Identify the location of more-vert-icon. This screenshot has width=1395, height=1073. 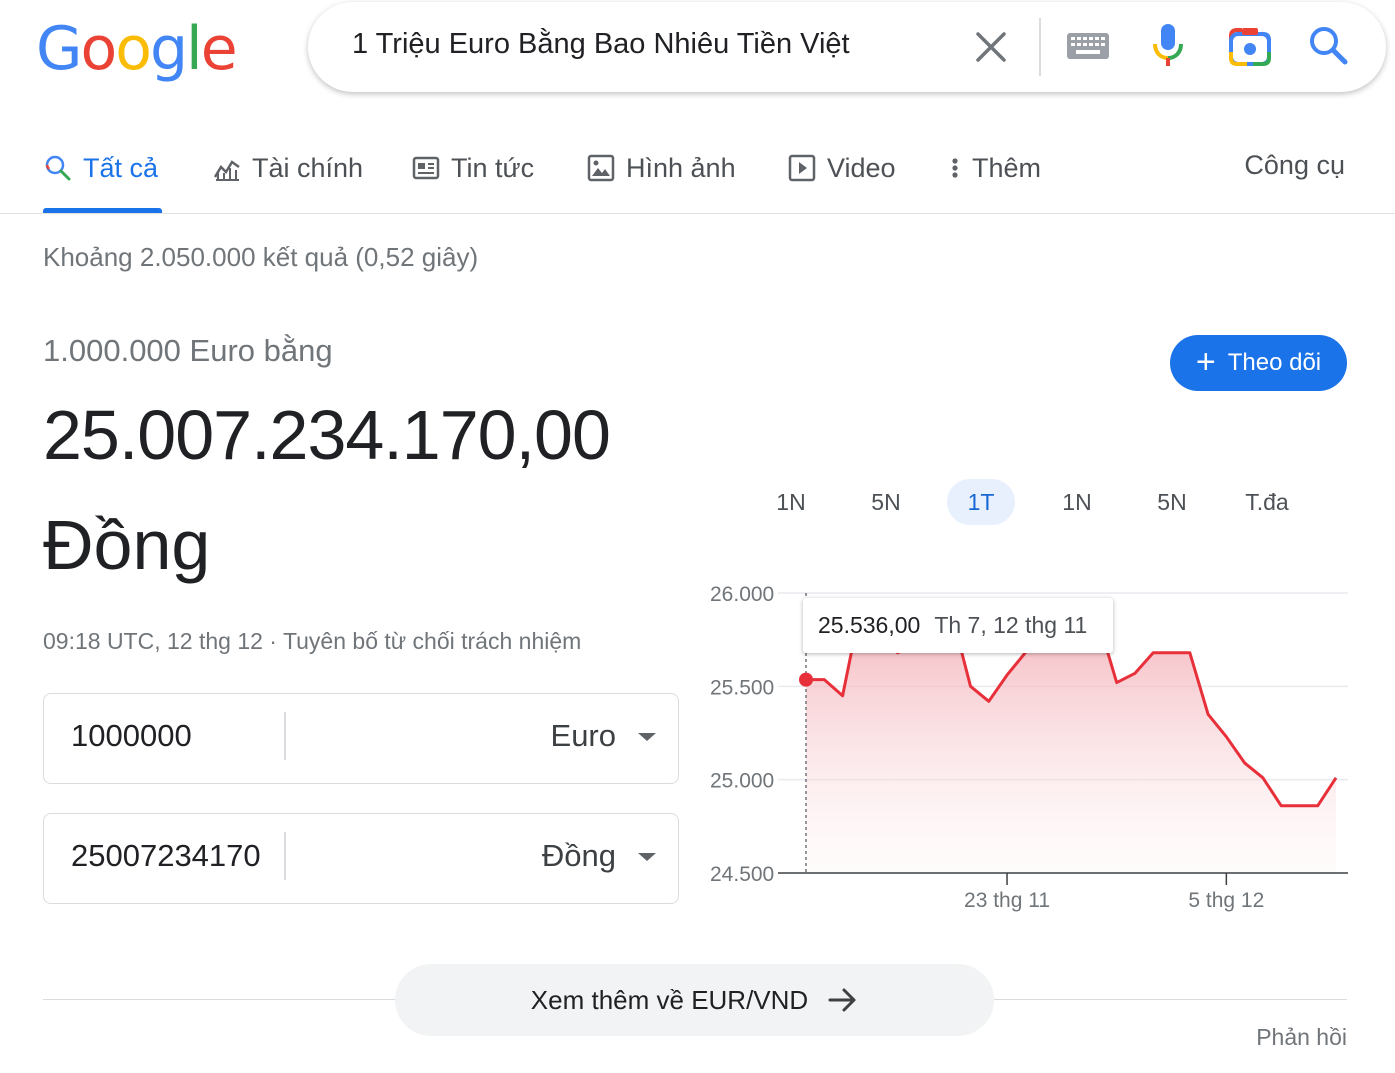
(955, 168).